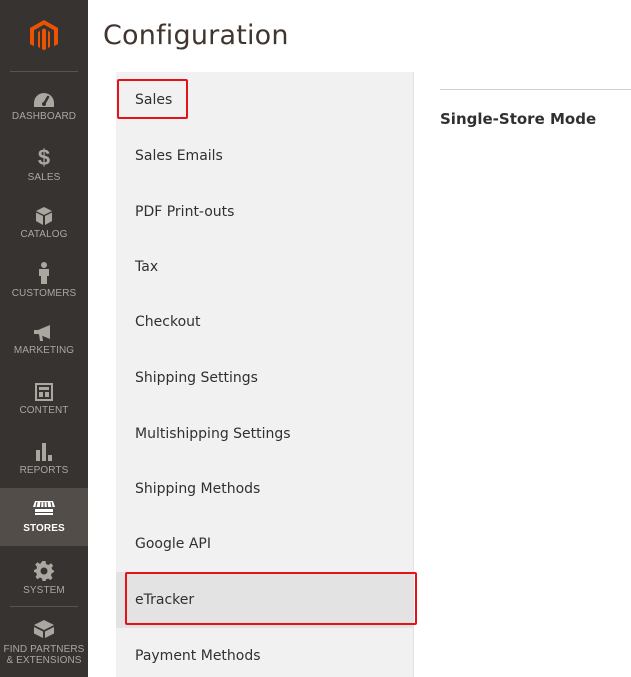 This screenshot has height=677, width=631. Describe the element at coordinates (265, 322) in the screenshot. I see `tab-checkout: Checkout` at that location.